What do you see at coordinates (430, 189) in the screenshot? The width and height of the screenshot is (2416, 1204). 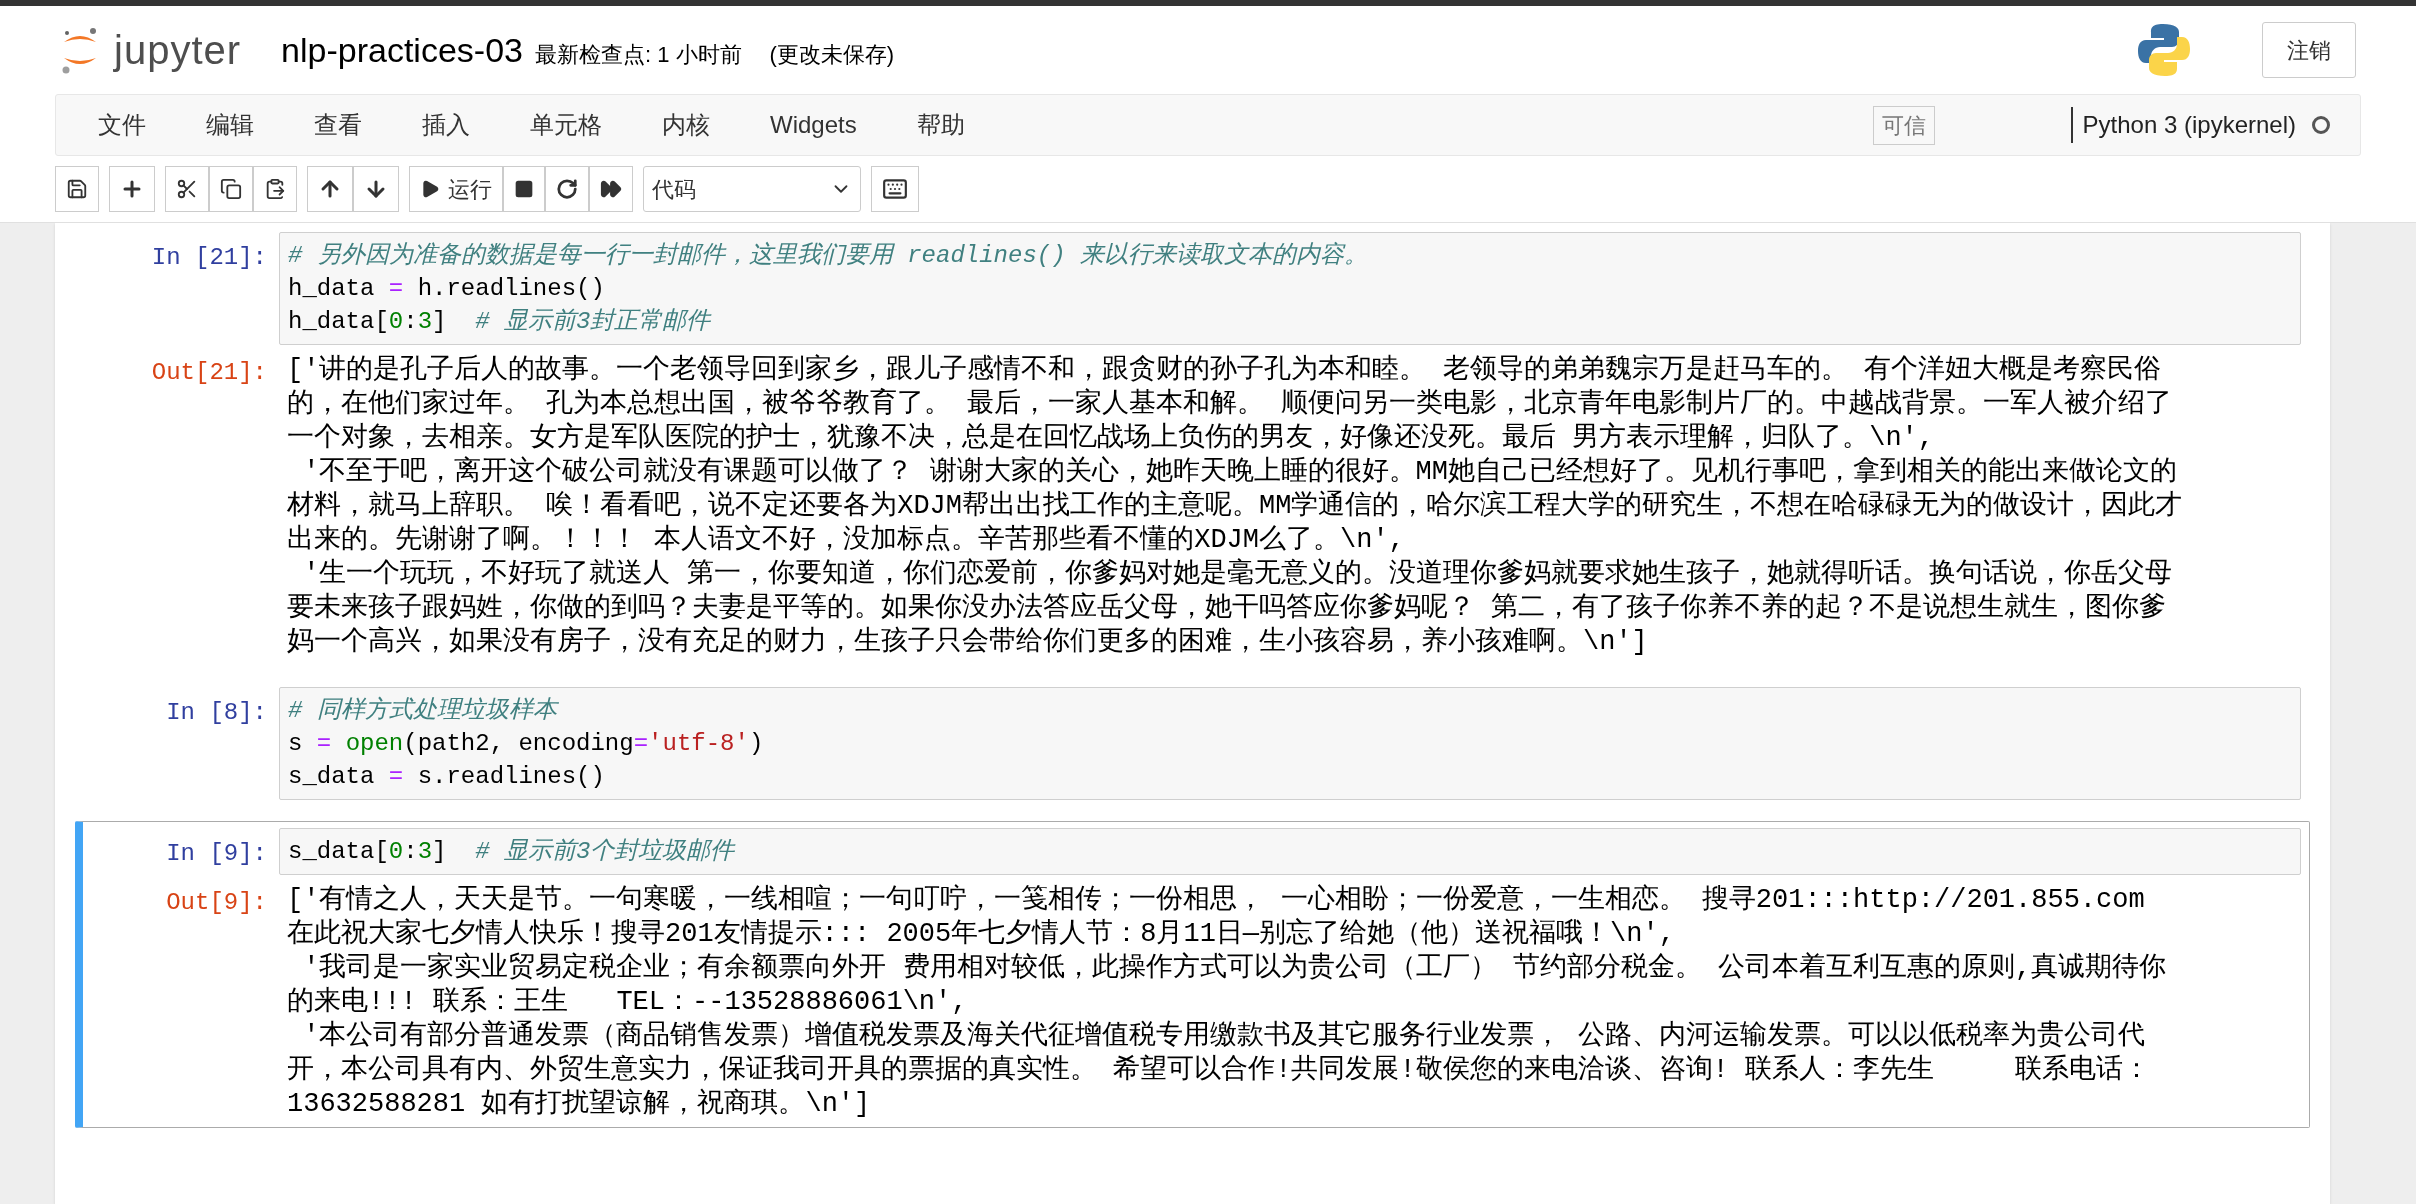 I see `play-icon` at bounding box center [430, 189].